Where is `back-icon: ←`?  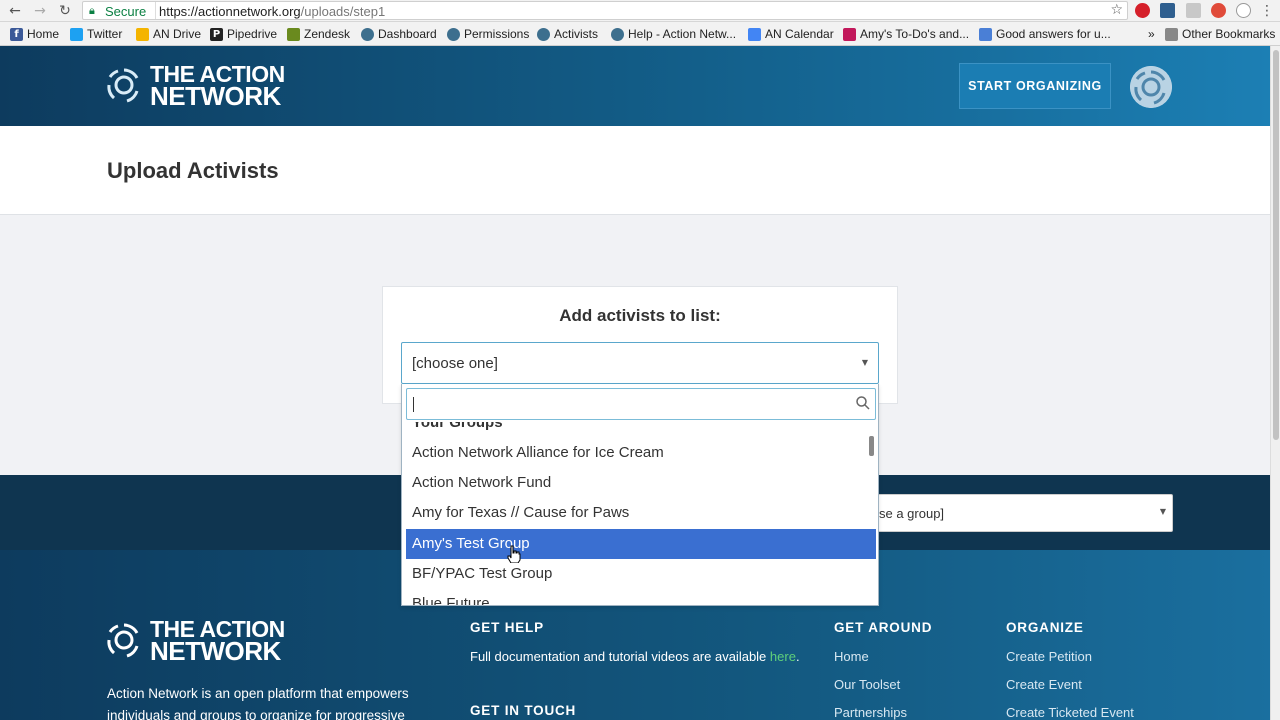 back-icon: ← is located at coordinates (15, 11).